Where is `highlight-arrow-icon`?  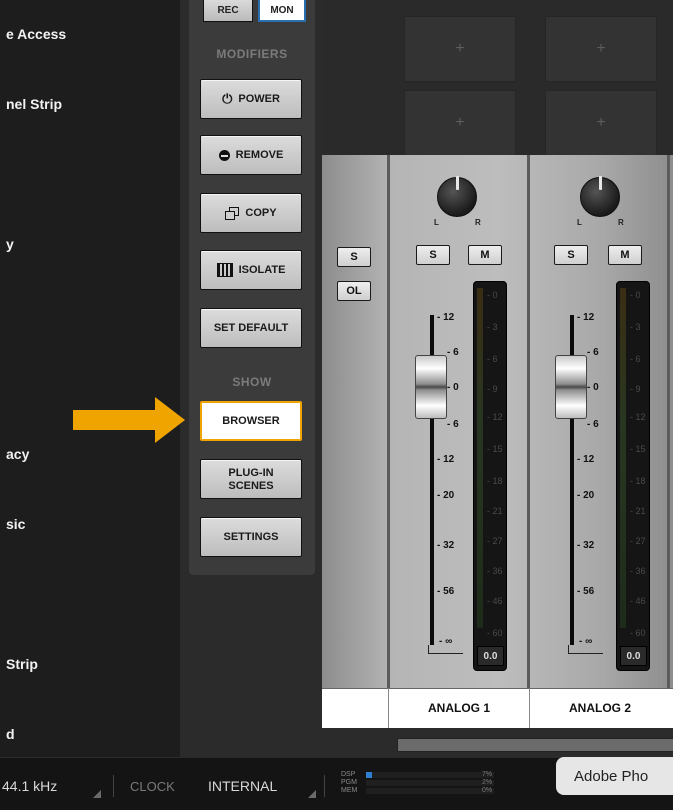 highlight-arrow-icon is located at coordinates (129, 420).